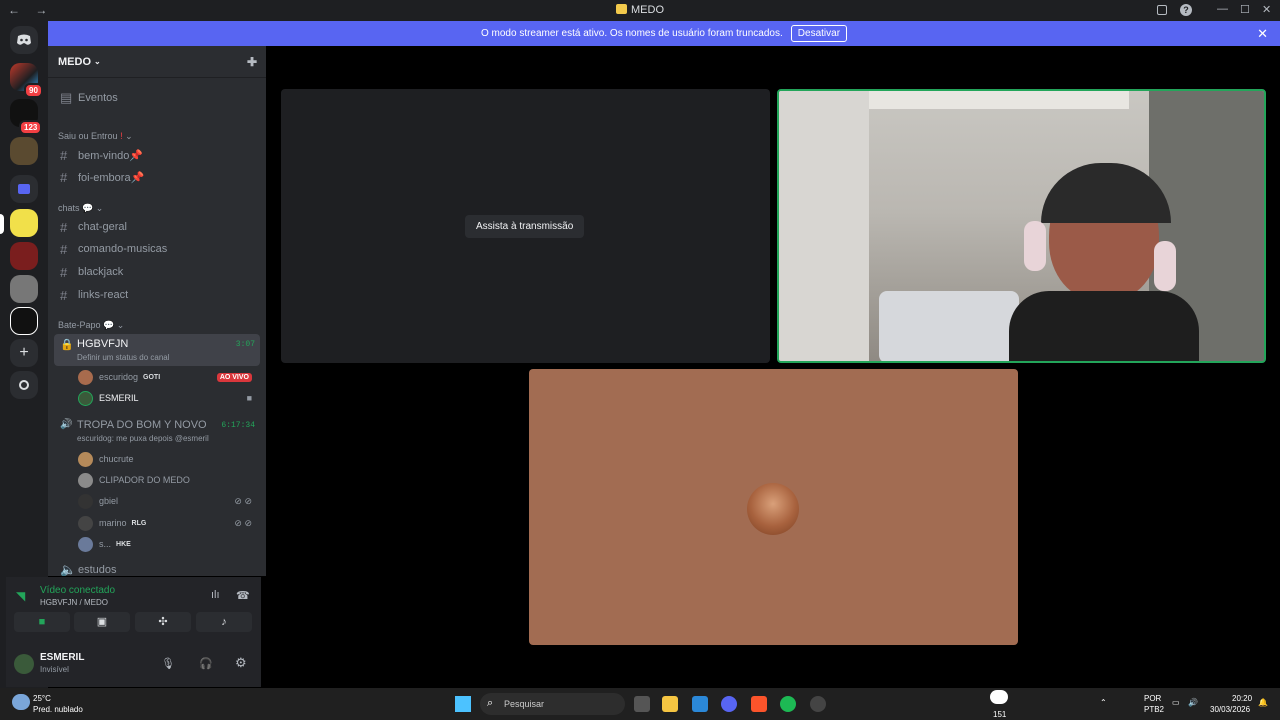  What do you see at coordinates (1000, 714) in the screenshot?
I see `chat-count: 151` at bounding box center [1000, 714].